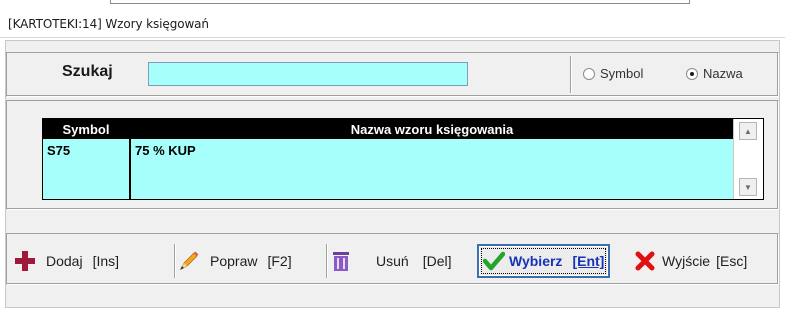  Describe the element at coordinates (748, 131) in the screenshot. I see `scroll-up-button: ▲` at that location.